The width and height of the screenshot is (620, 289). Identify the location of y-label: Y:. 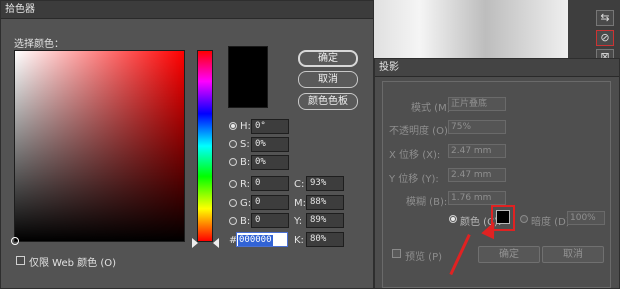
(298, 221).